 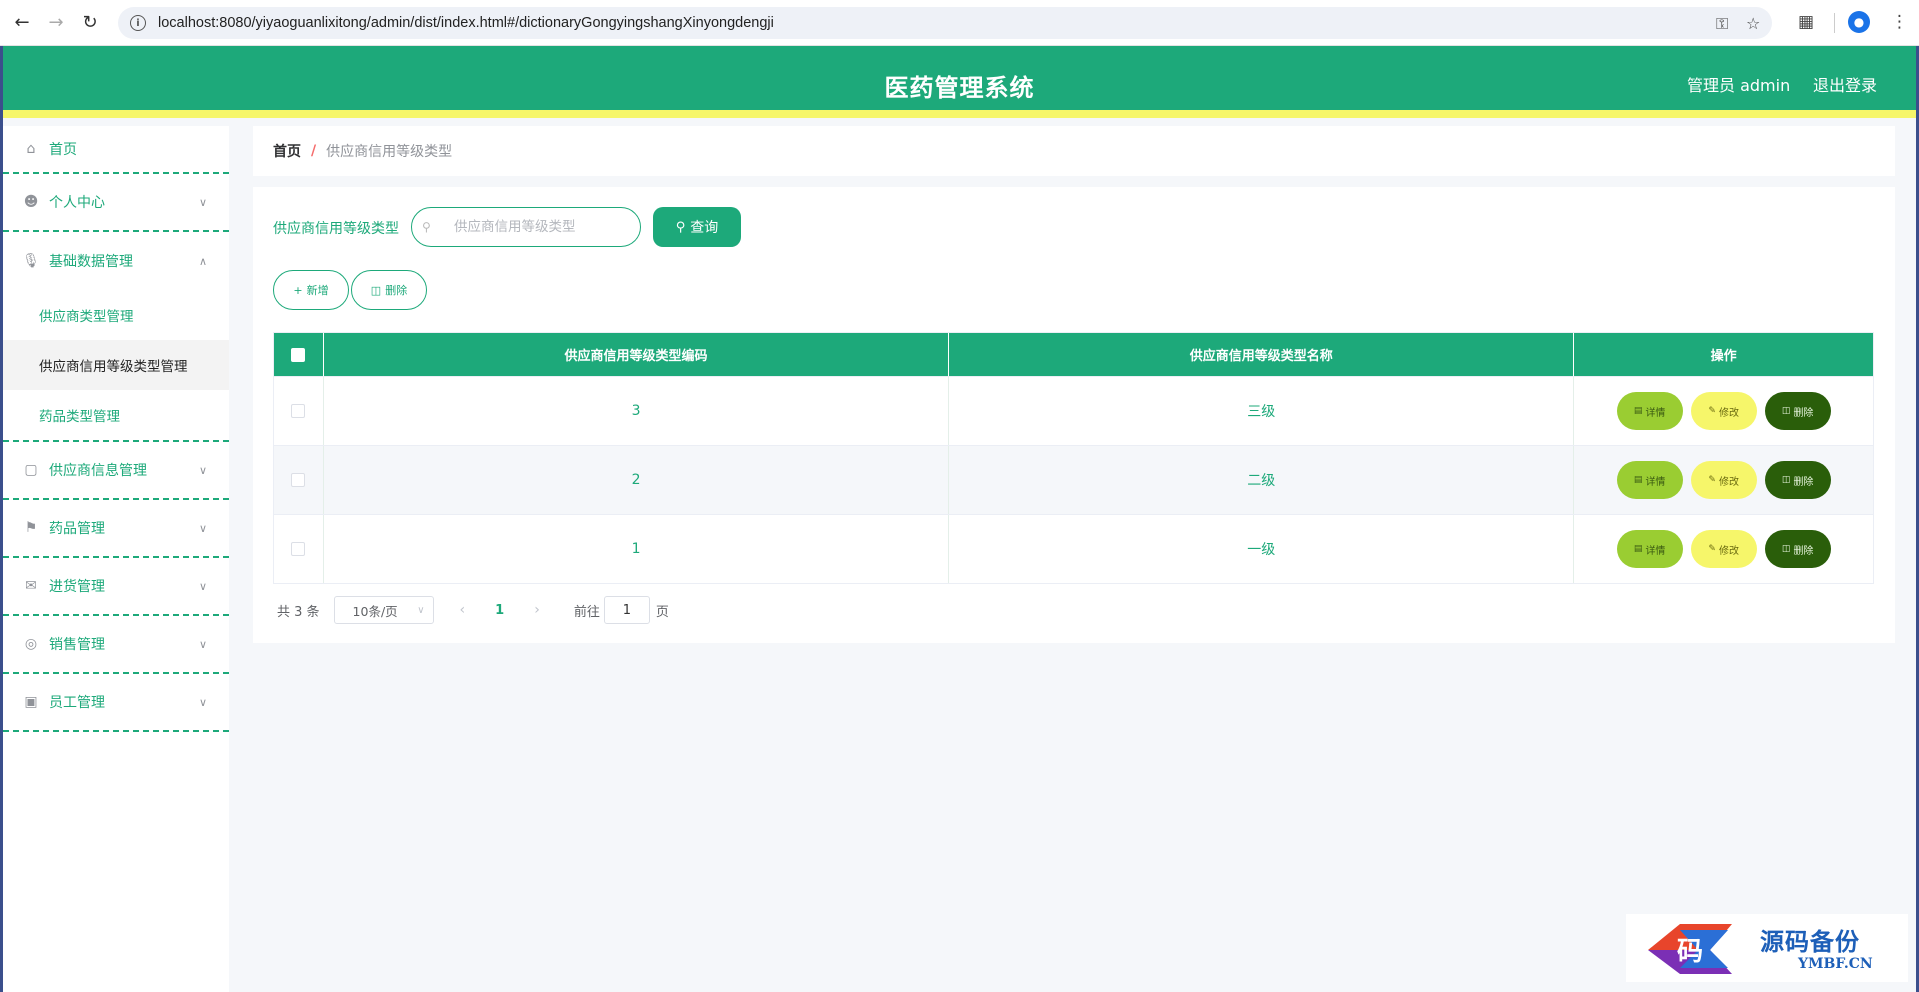 I want to click on page-number-current: 1, so click(x=499, y=610).